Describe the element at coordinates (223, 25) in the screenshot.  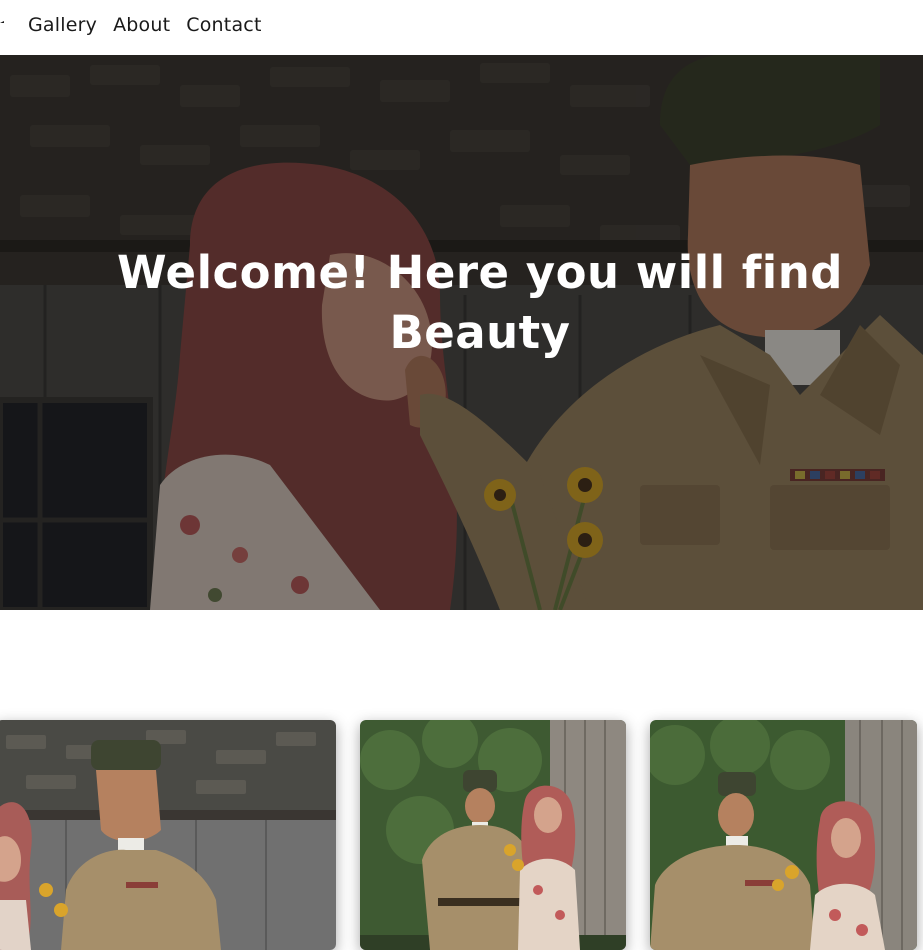
I see `nav-link-contact: Contact` at that location.